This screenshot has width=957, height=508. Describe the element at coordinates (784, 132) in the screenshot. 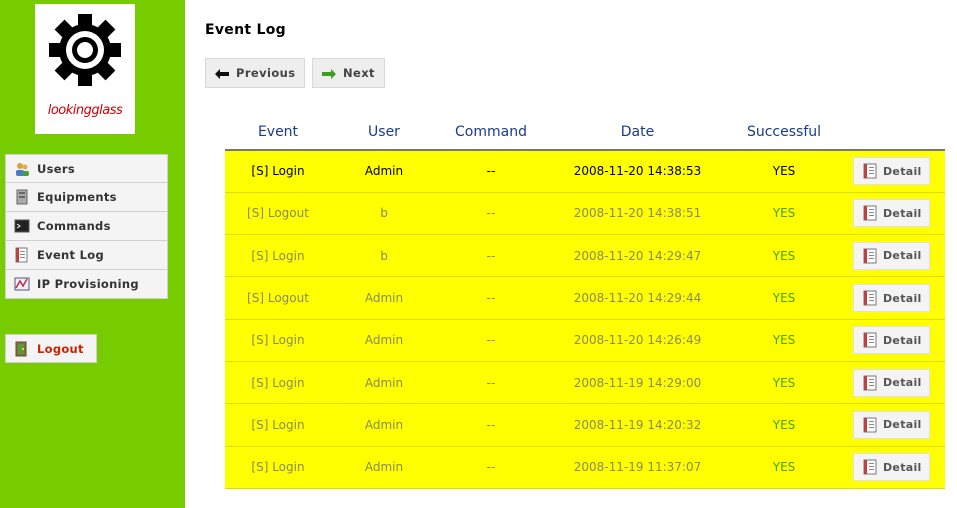

I see `column-header-successful: Successful` at that location.